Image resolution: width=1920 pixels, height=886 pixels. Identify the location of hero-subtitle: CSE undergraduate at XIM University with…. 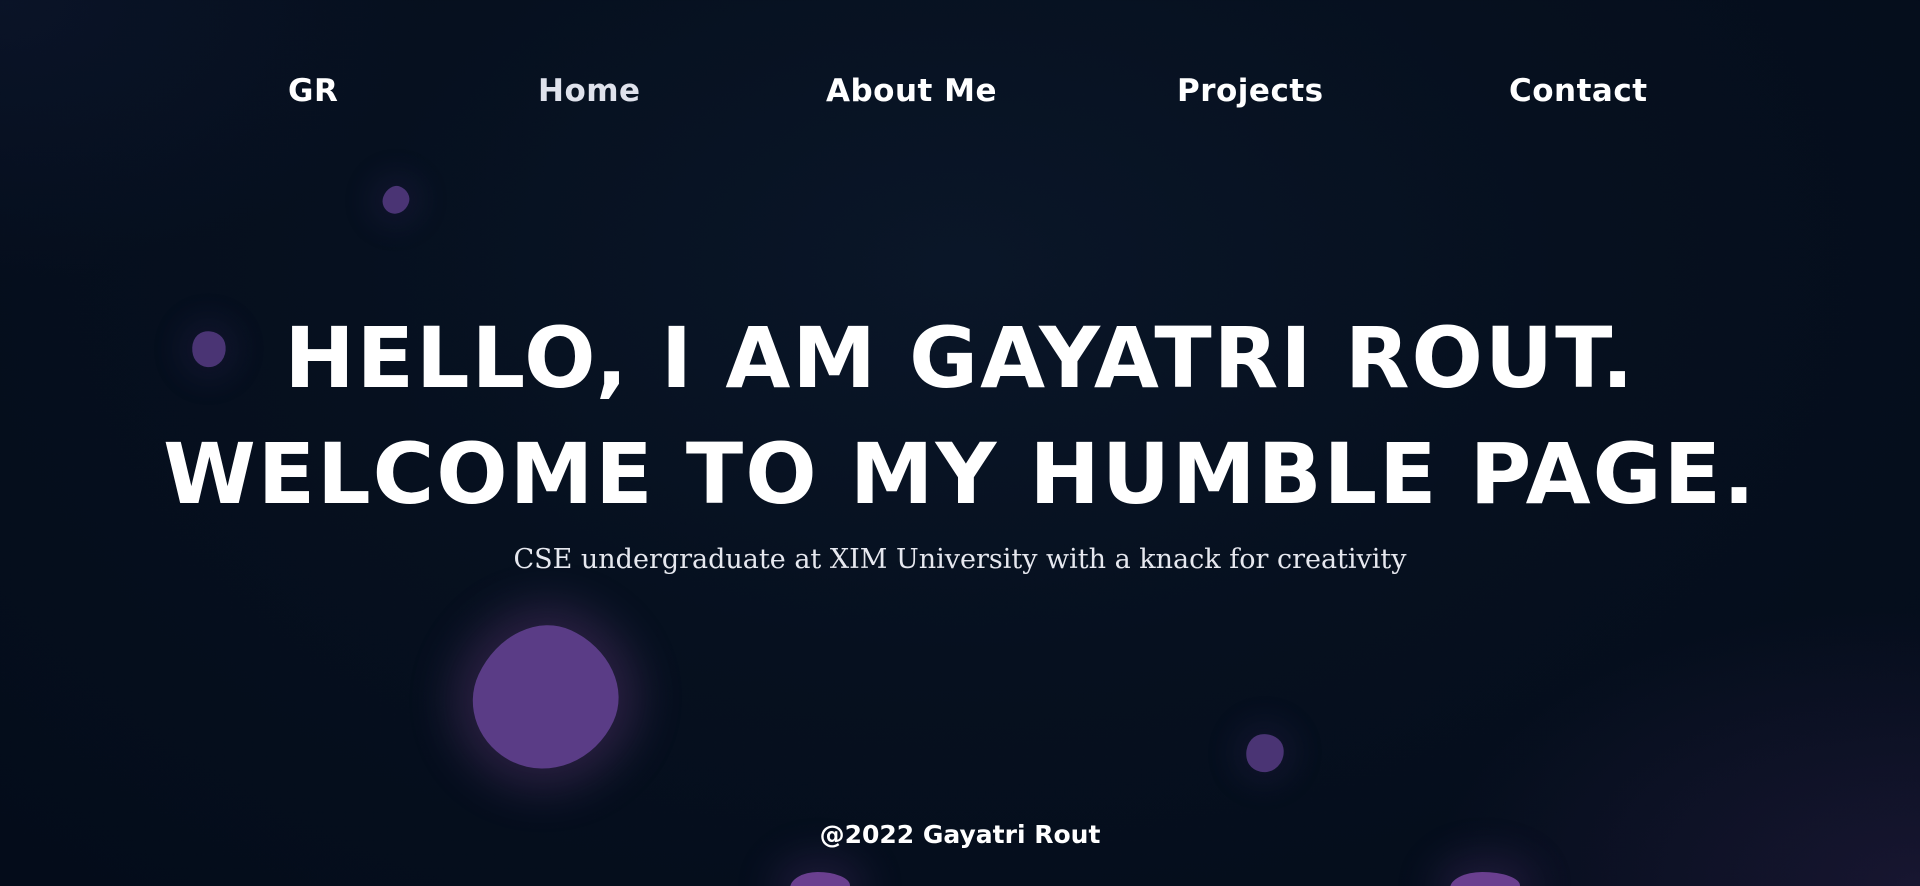
(960, 559).